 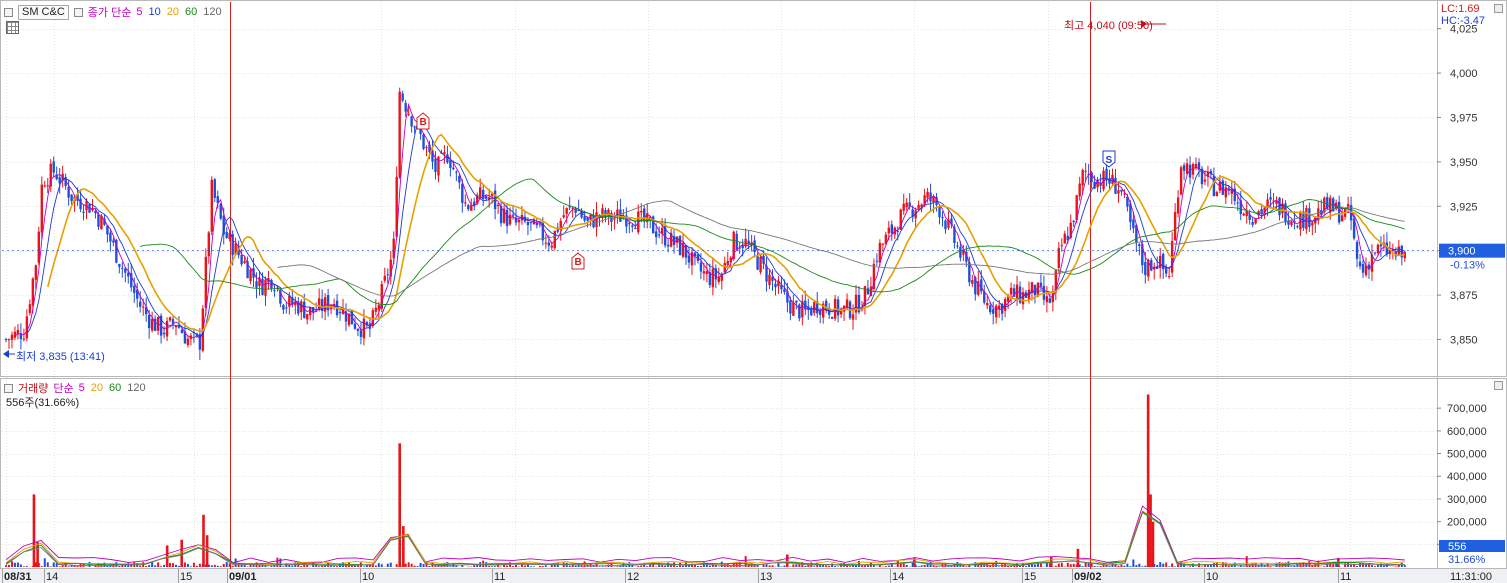 What do you see at coordinates (1109, 160) in the screenshot?
I see `sell-marker: S` at bounding box center [1109, 160].